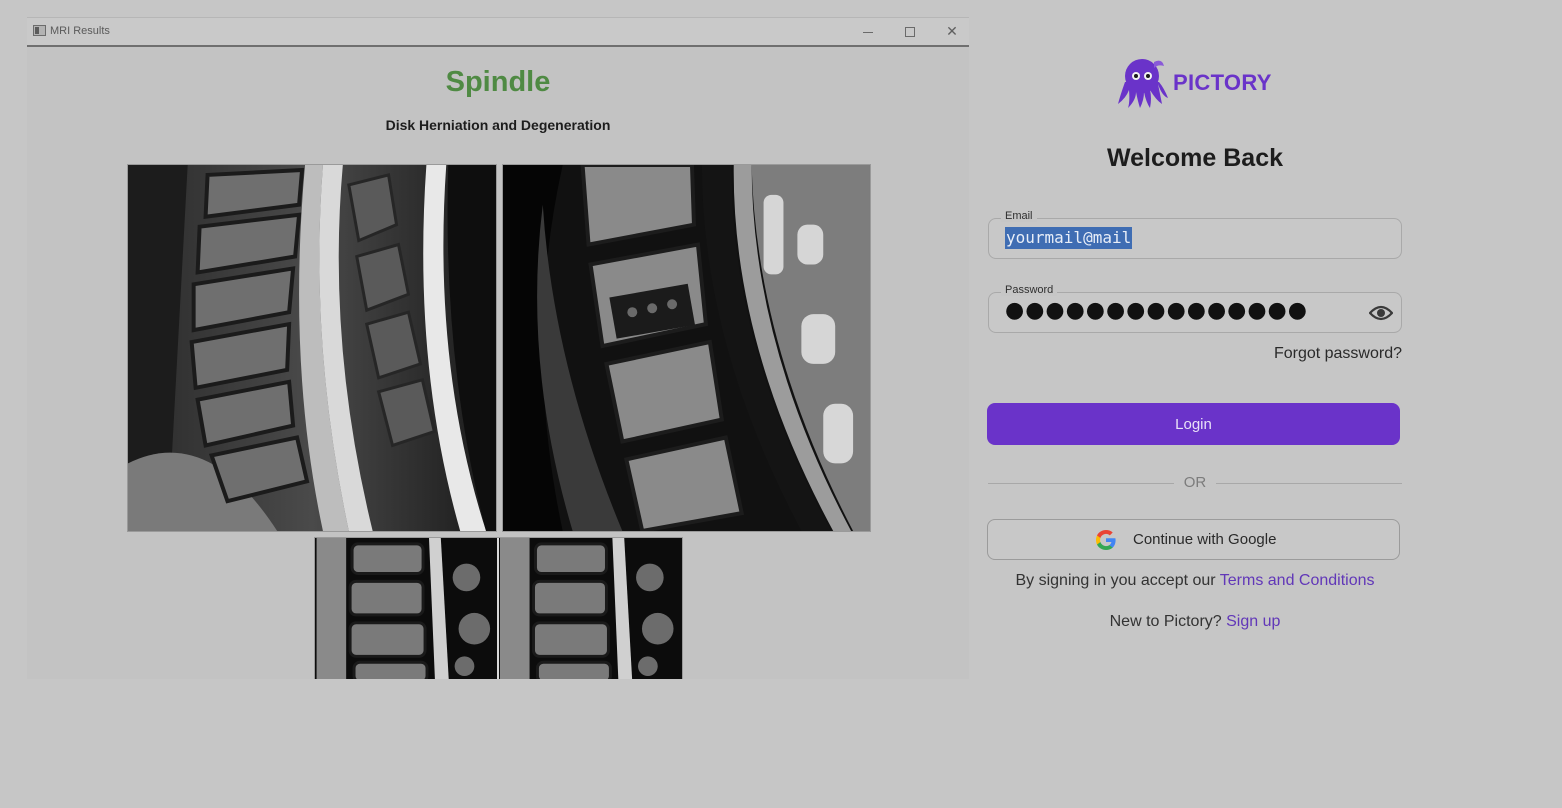 This screenshot has height=808, width=1562. Describe the element at coordinates (1193, 424) in the screenshot. I see `login-button: Login` at that location.